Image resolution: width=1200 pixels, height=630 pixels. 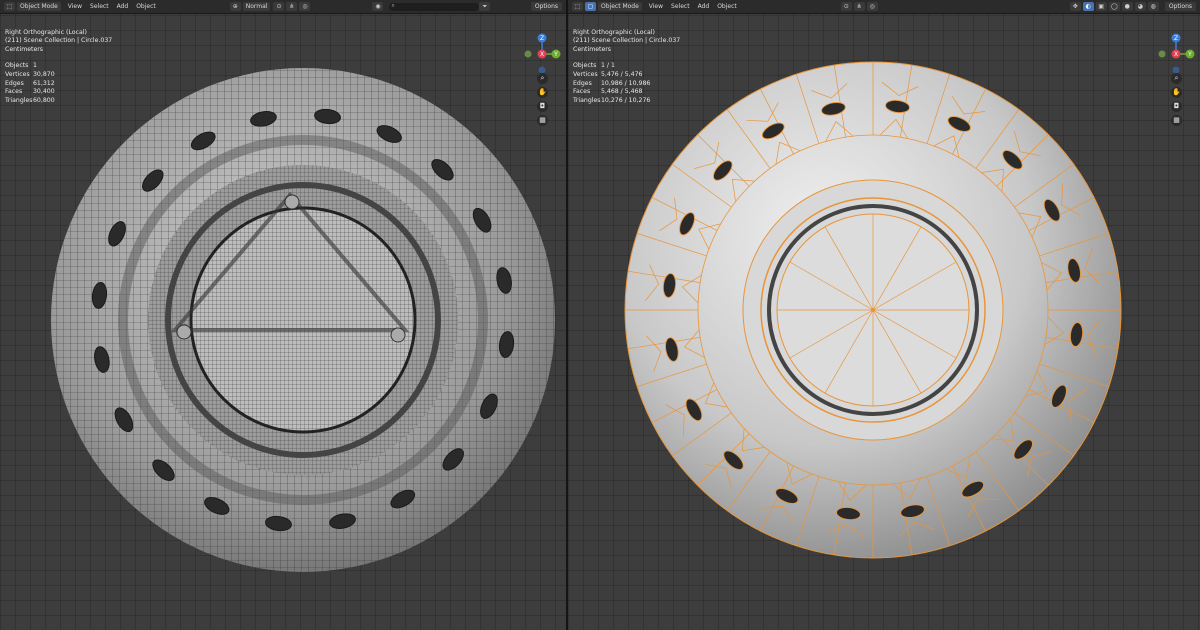 I want to click on stat-row: Edges 10,986 / 10,986, so click(x=612, y=83).